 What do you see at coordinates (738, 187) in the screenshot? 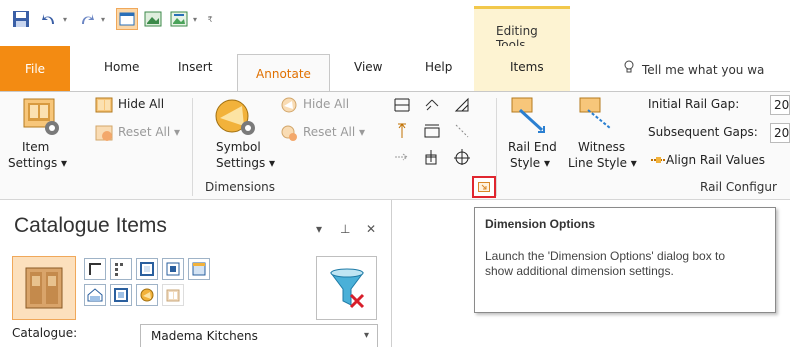
I see `rail-configuration-group-label: Rail Configur` at bounding box center [738, 187].